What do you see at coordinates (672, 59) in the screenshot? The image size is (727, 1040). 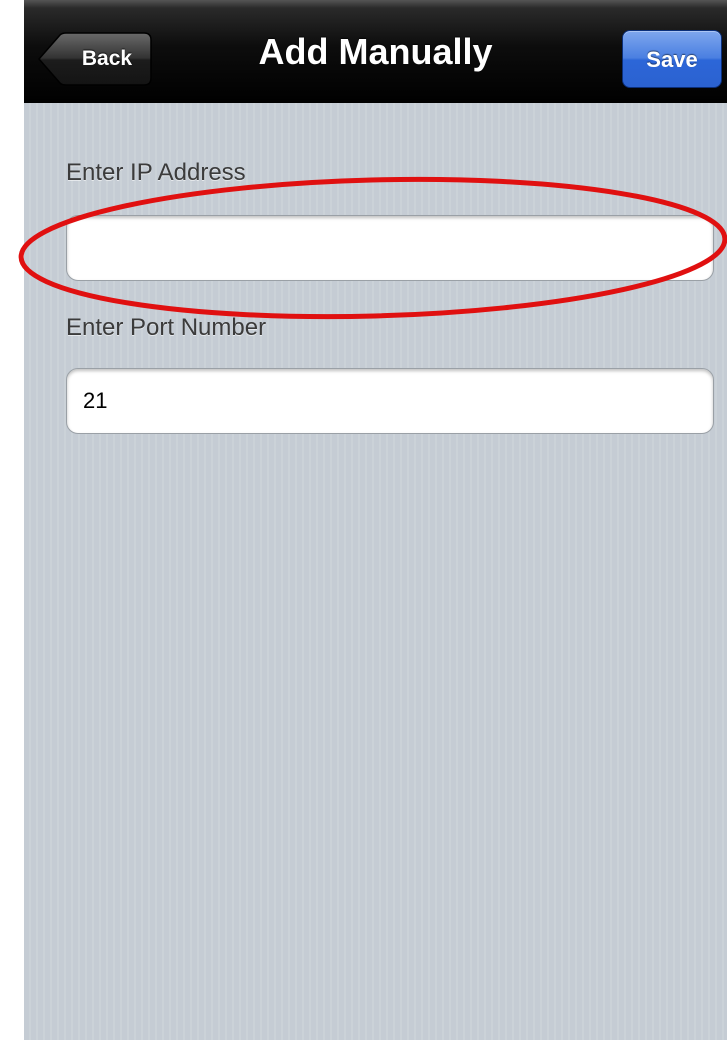 I see `save-button: Save` at bounding box center [672, 59].